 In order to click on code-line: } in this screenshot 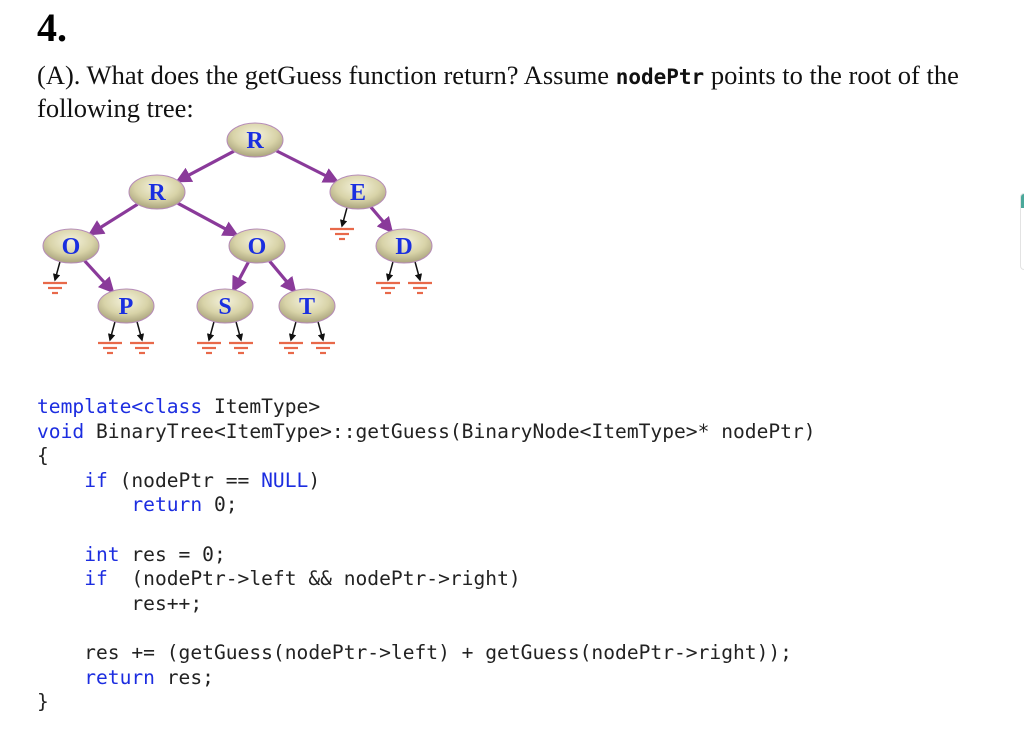, I will do `click(426, 702)`.